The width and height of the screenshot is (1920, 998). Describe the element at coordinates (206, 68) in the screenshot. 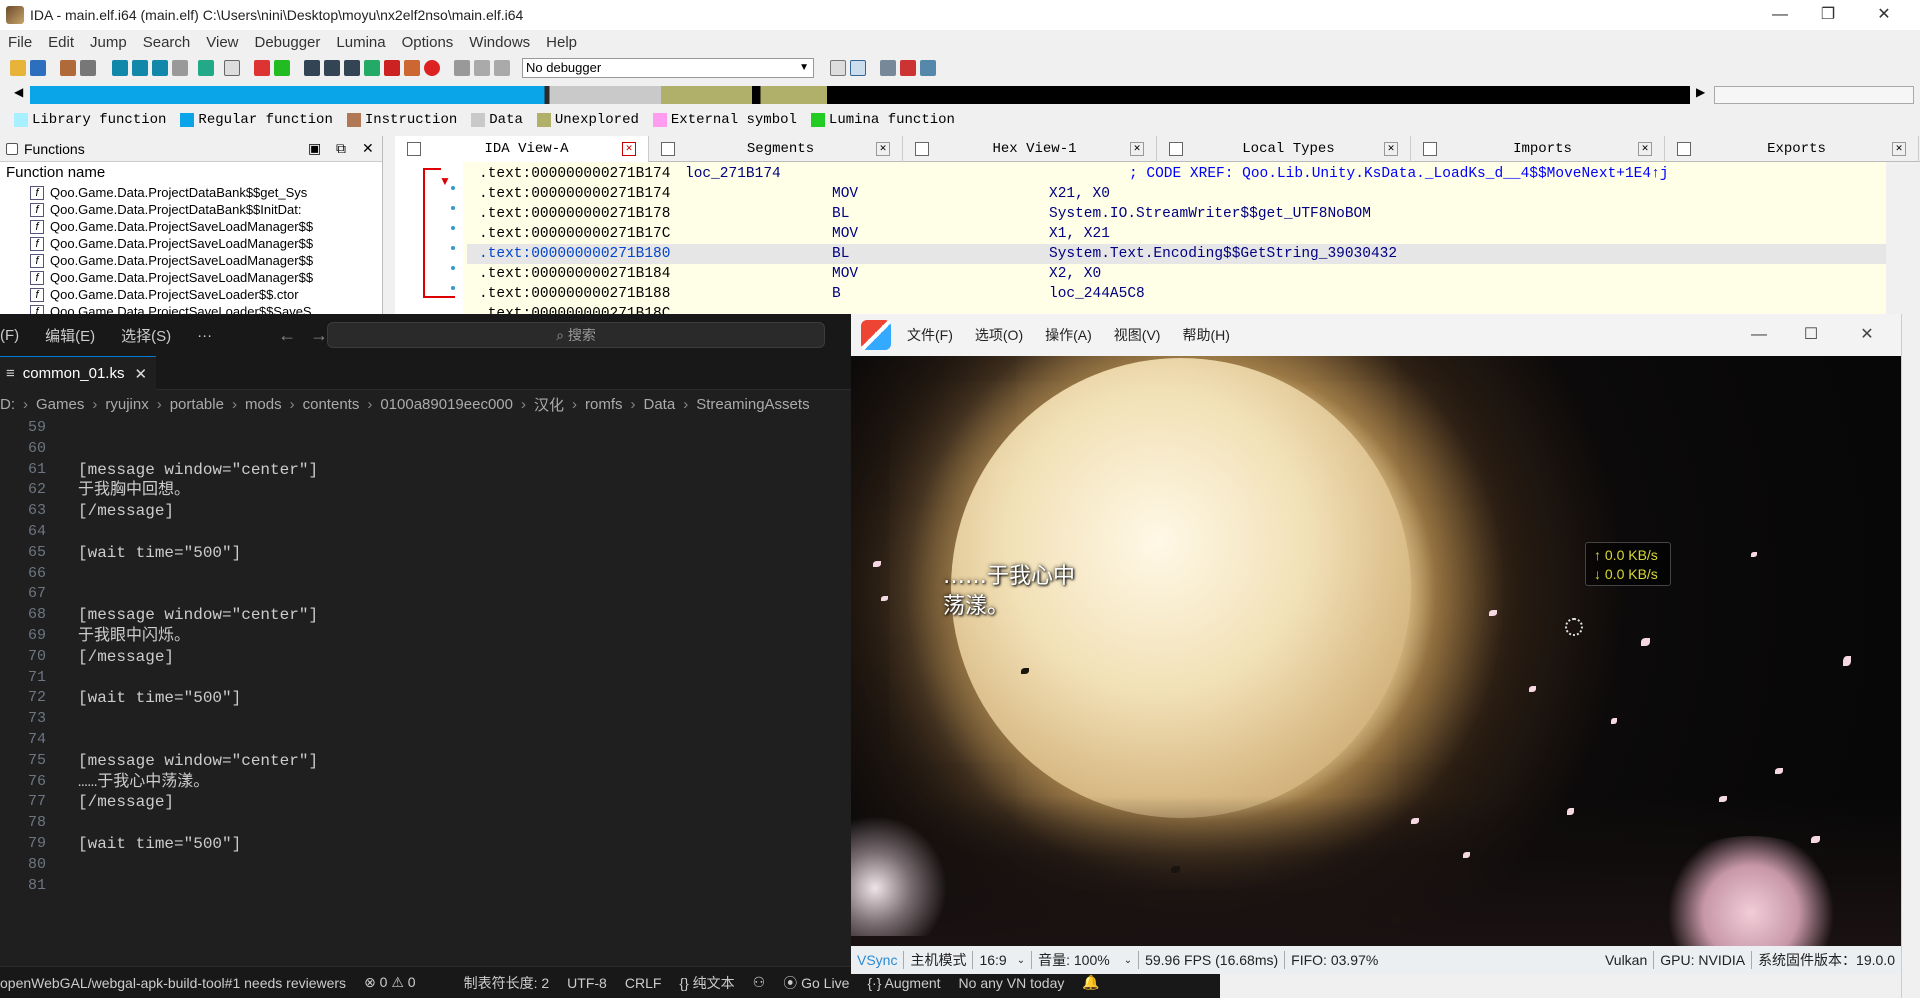

I see `jump-icon` at that location.